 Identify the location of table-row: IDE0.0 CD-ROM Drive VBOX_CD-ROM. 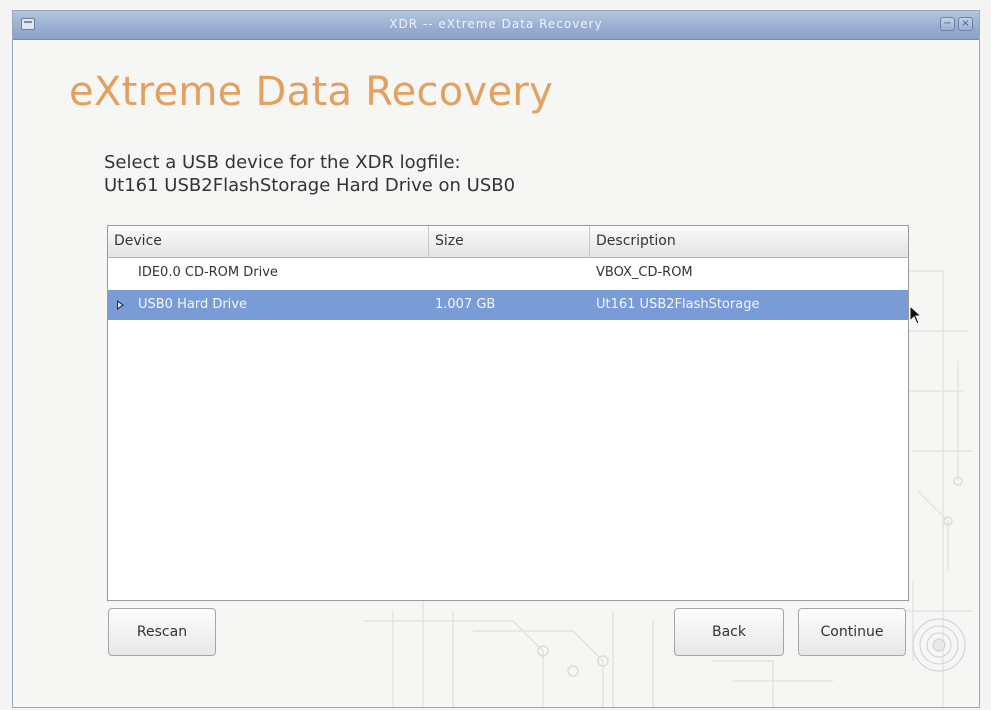
(508, 273).